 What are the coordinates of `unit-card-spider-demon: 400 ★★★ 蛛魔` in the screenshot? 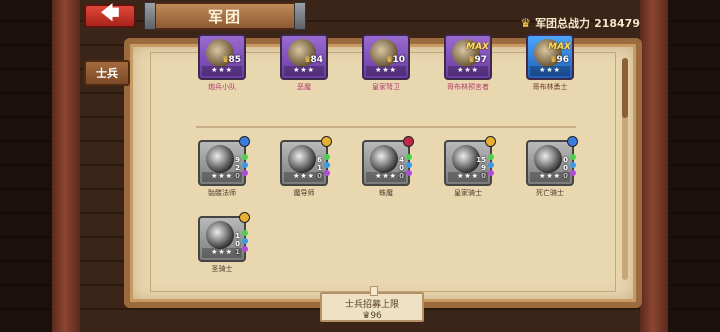 It's located at (388, 168).